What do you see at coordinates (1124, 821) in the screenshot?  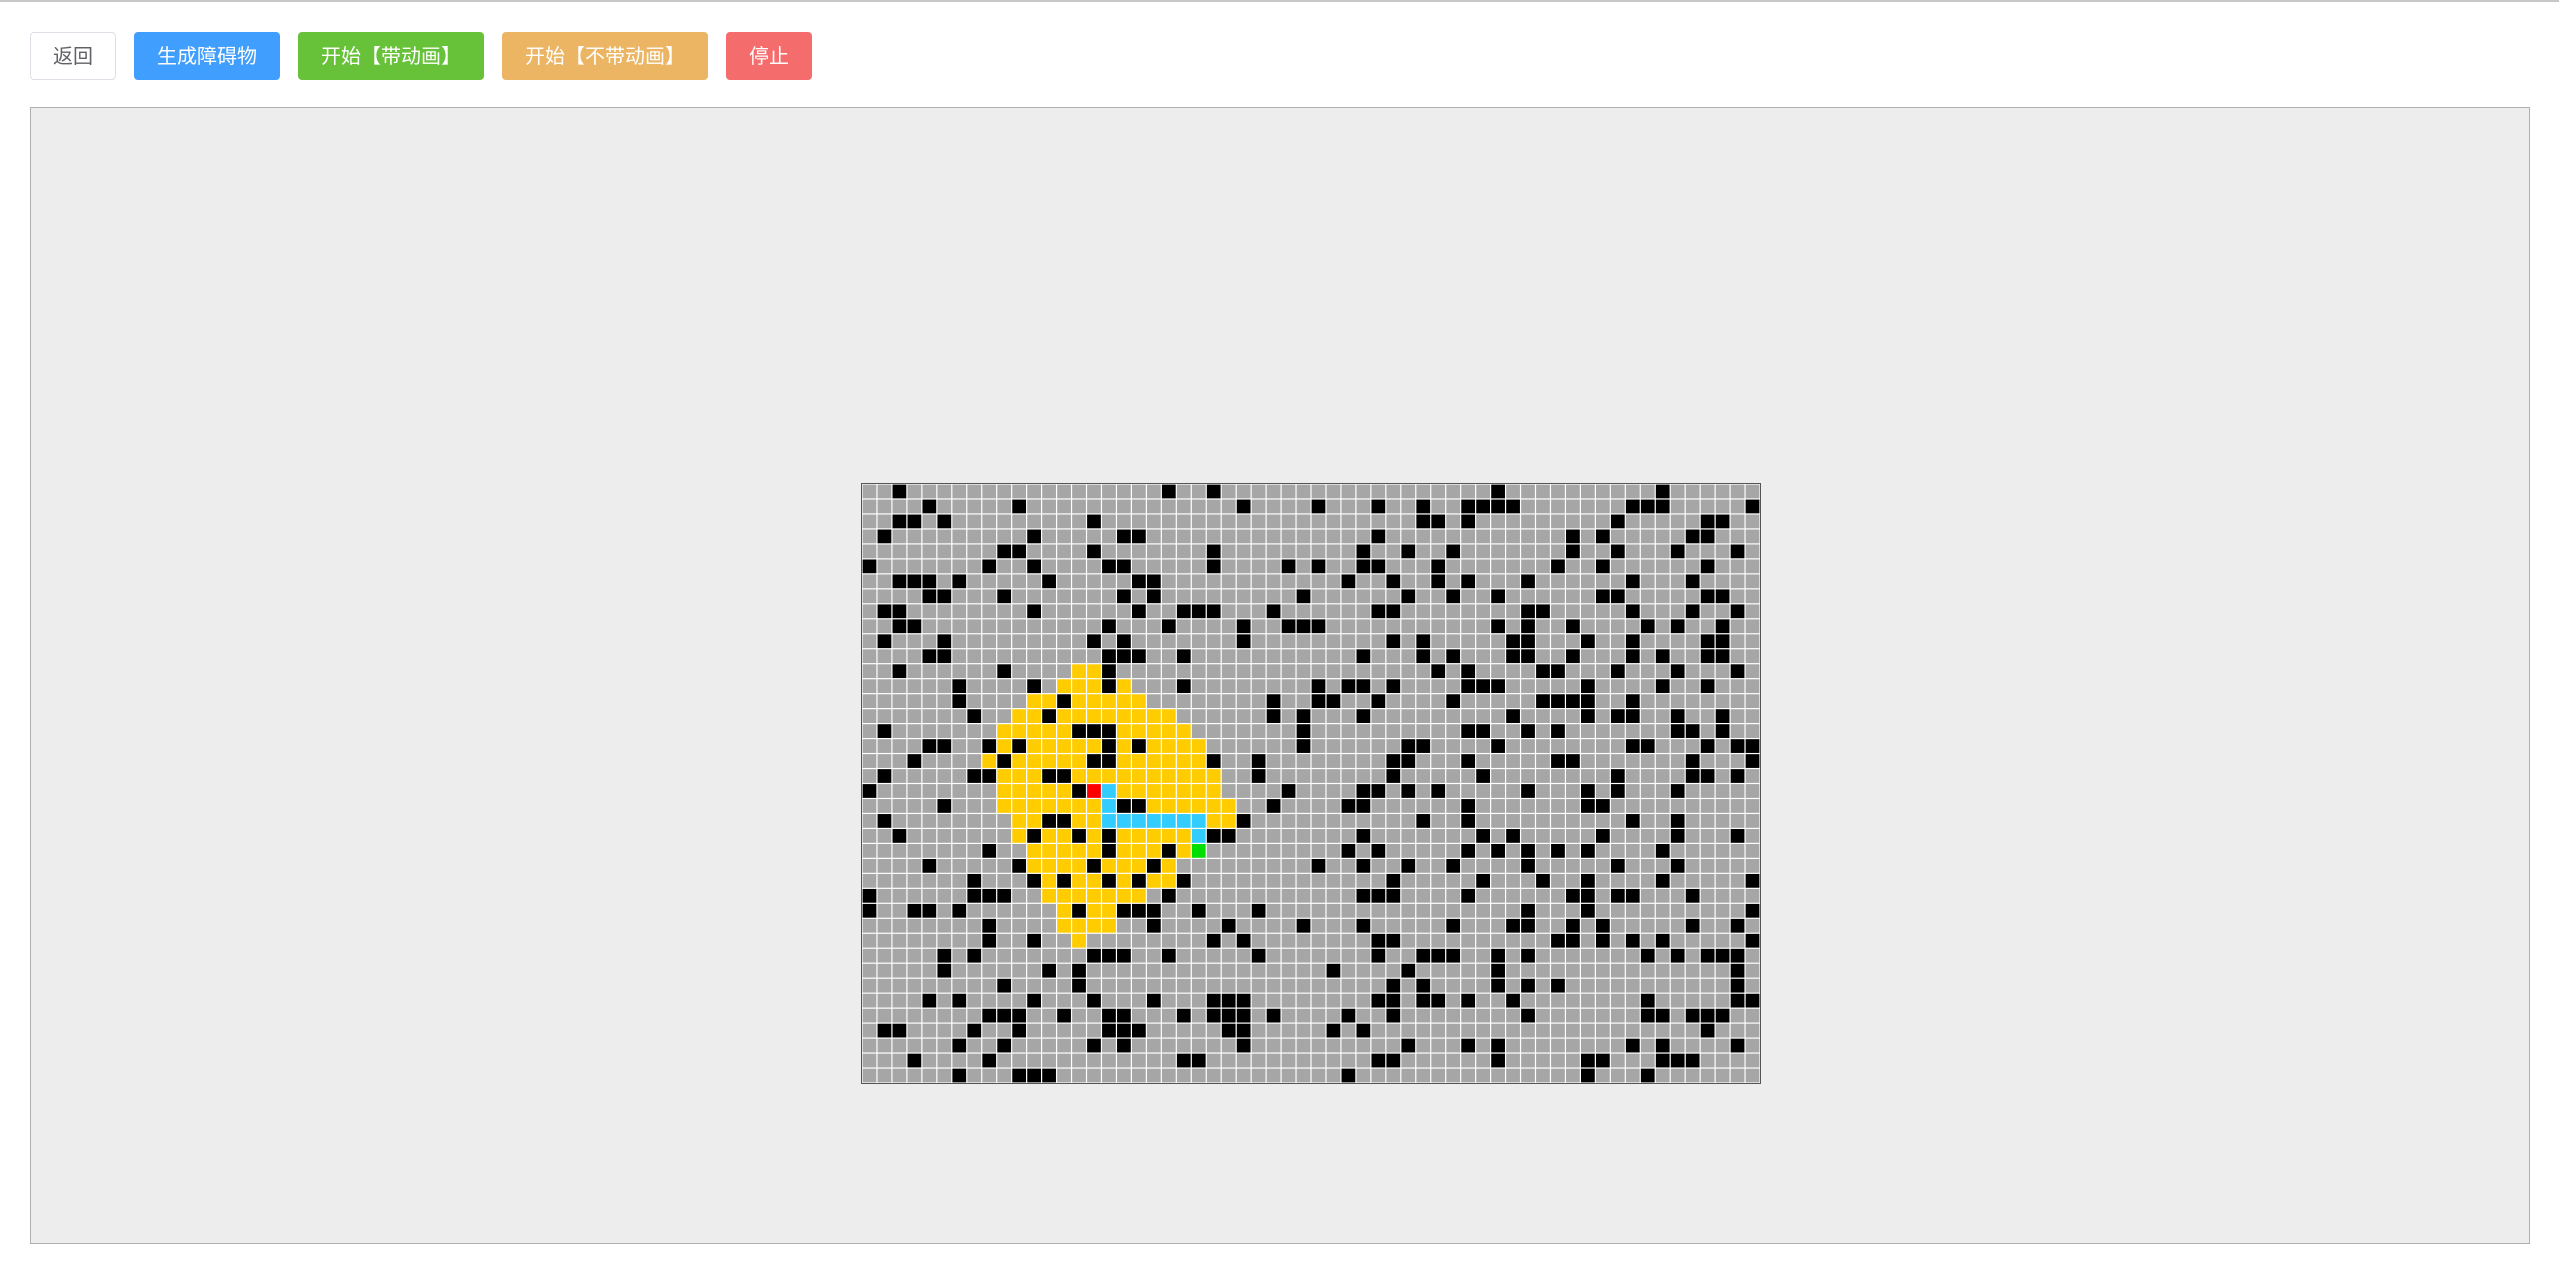 I see `grid-cell-path` at bounding box center [1124, 821].